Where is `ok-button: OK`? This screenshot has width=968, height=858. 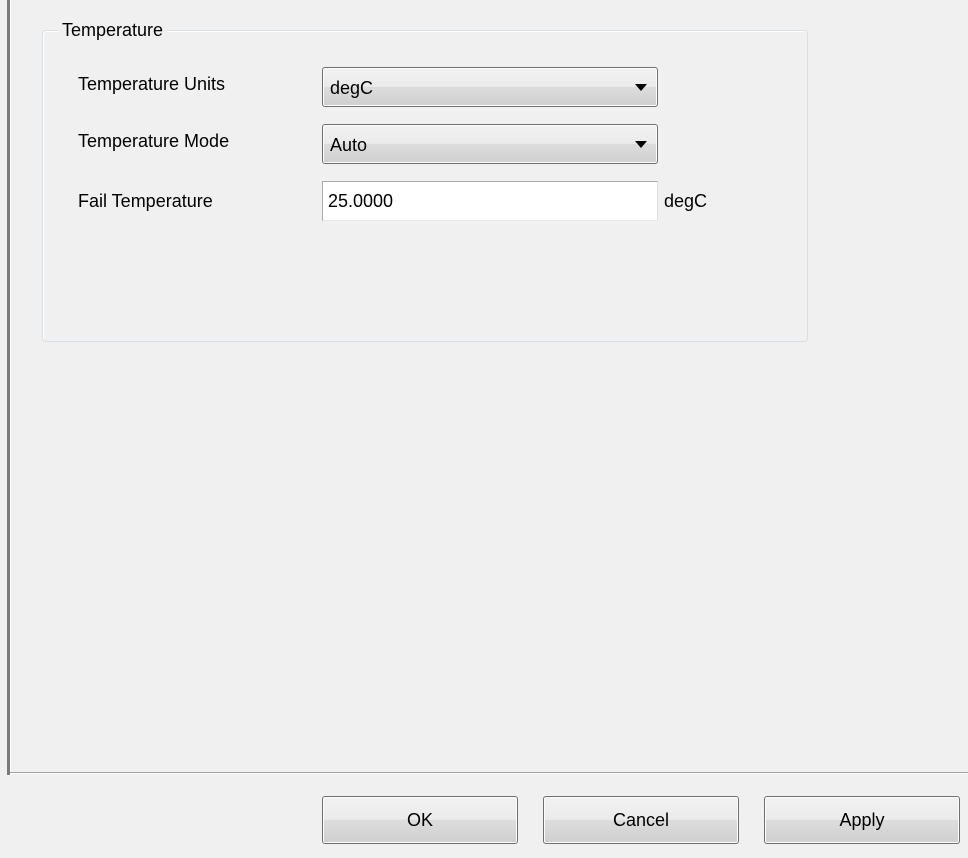
ok-button: OK is located at coordinates (420, 820).